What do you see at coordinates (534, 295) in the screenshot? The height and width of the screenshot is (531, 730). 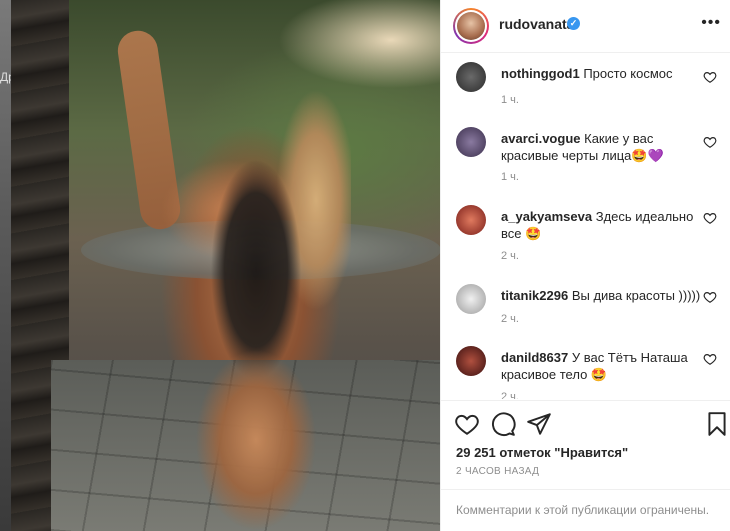 I see `commenter-username: titanik2296` at bounding box center [534, 295].